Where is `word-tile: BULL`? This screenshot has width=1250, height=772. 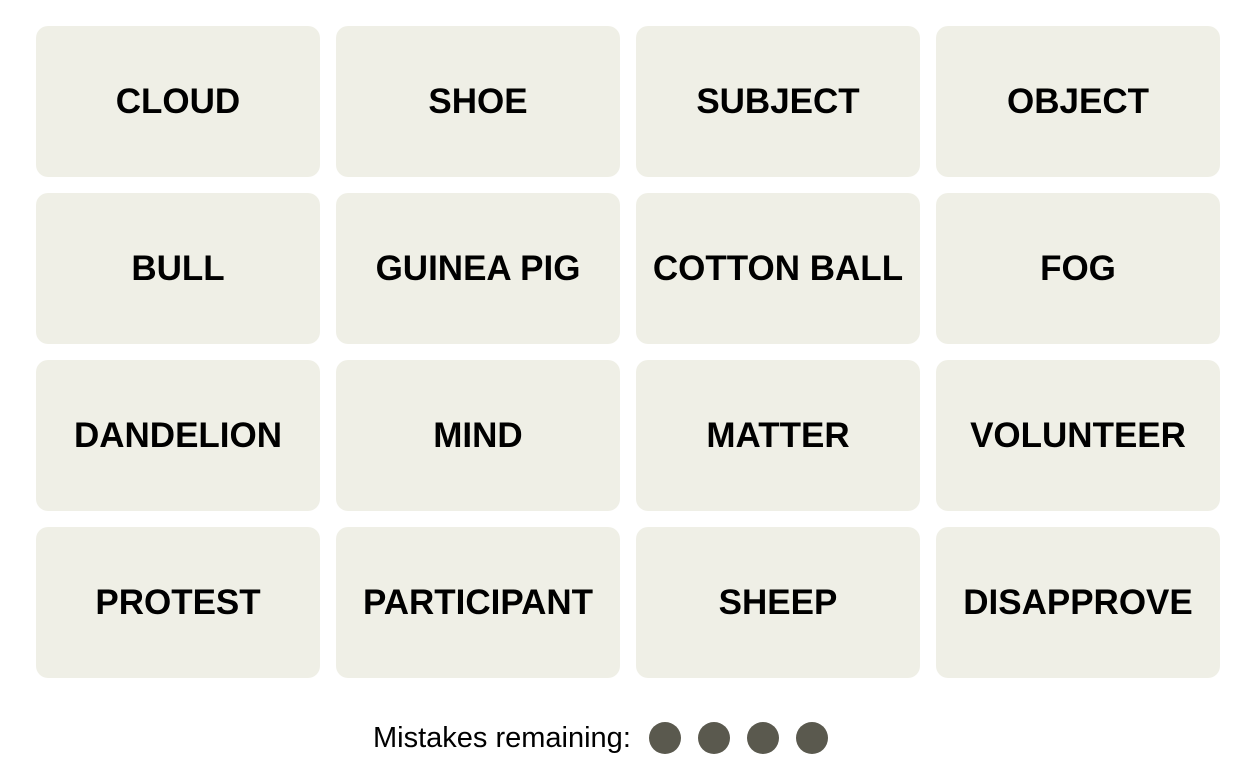
word-tile: BULL is located at coordinates (178, 268).